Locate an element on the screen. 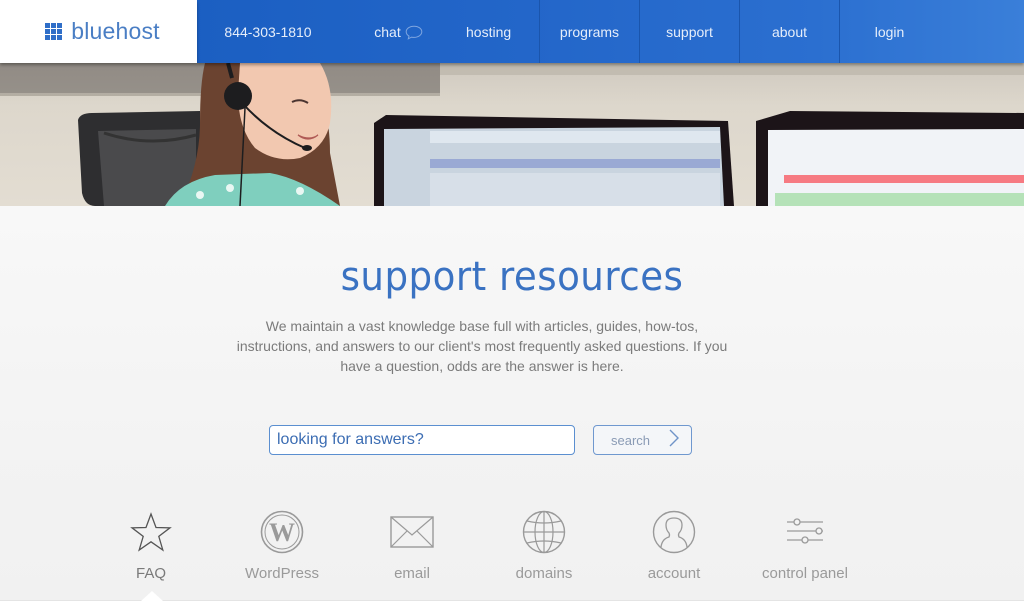  wordpress-icon: W is located at coordinates (282, 532).